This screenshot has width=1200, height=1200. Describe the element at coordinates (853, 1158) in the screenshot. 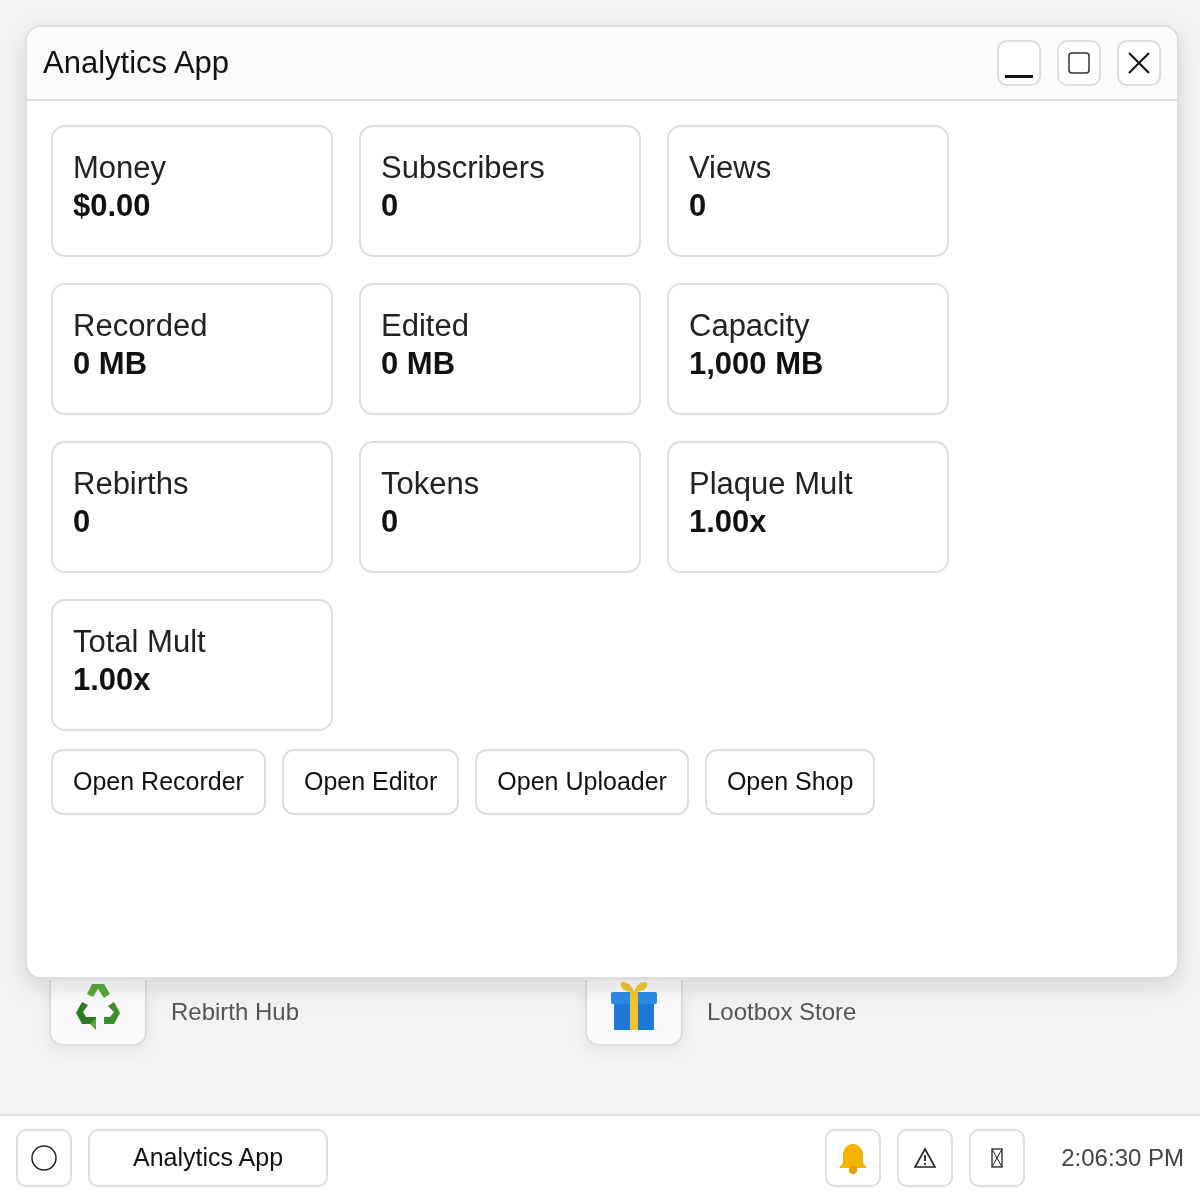

I see `bell-icon` at that location.